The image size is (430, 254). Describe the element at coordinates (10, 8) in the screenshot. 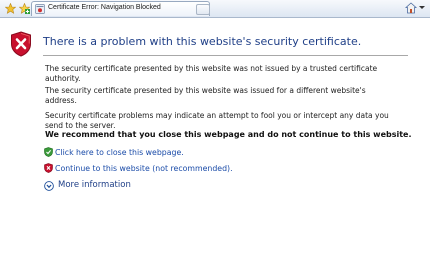

I see `favorites-star-icon` at that location.